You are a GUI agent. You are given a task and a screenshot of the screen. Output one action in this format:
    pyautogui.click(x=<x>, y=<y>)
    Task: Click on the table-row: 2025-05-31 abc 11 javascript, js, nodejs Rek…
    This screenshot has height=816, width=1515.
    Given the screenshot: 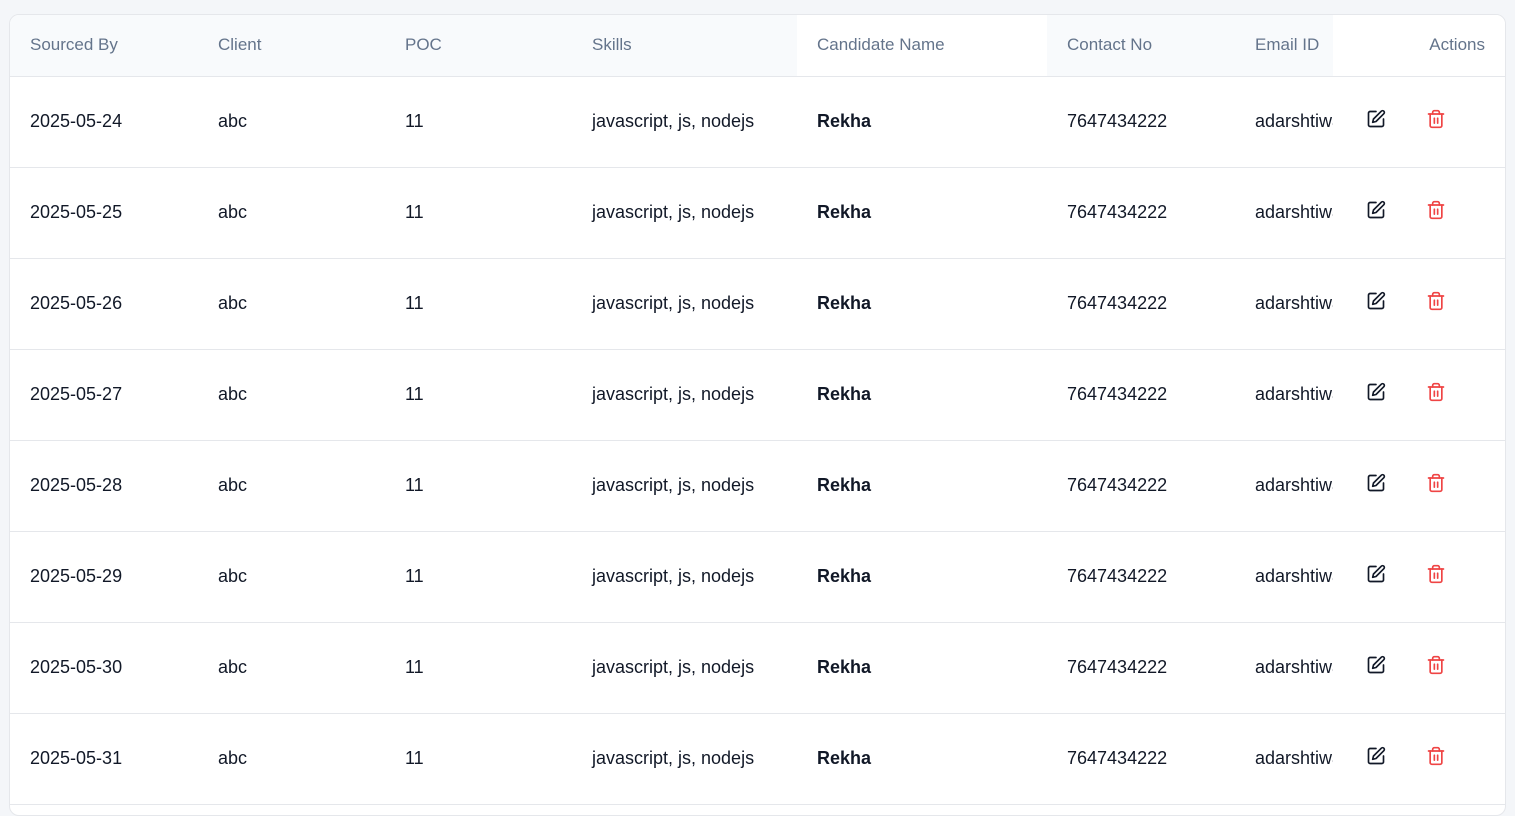 What is the action you would take?
    pyautogui.click(x=757, y=759)
    